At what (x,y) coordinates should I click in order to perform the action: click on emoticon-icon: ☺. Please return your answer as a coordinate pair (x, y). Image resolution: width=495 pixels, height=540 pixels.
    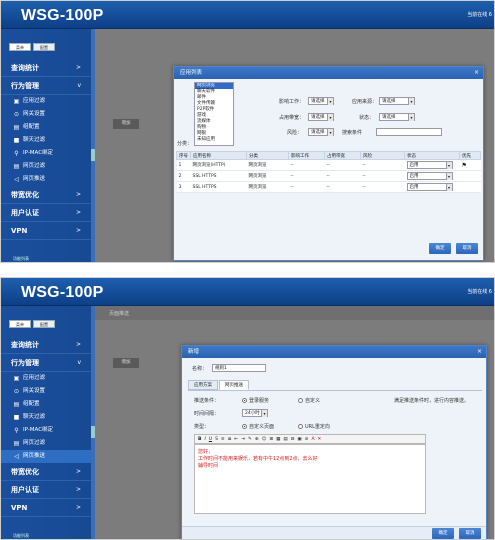
    Looking at the image, I should click on (264, 439).